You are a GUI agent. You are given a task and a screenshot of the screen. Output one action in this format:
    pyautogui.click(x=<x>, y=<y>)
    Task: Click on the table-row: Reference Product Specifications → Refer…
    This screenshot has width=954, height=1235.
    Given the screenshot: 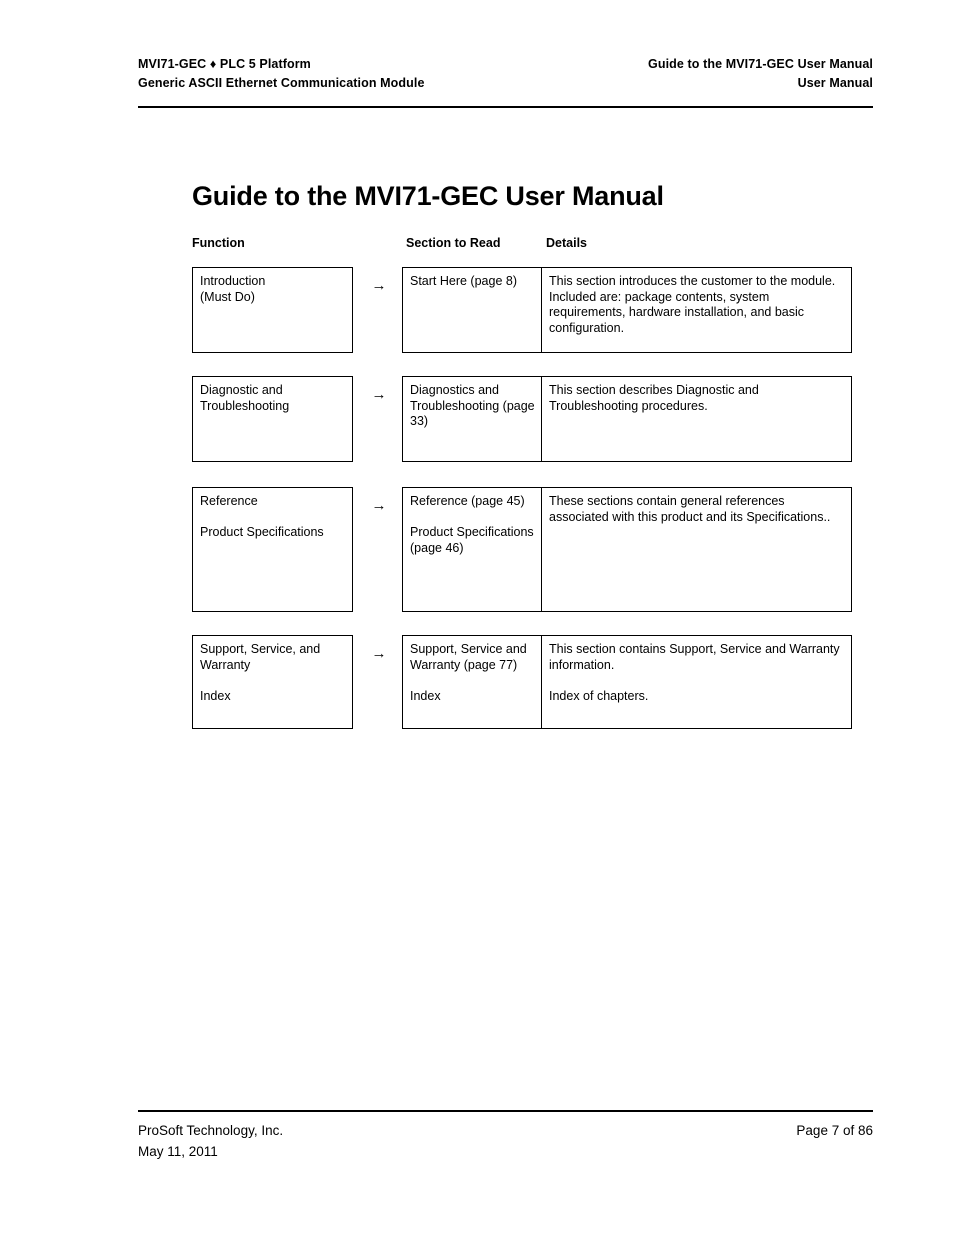 What is the action you would take?
    pyautogui.click(x=522, y=549)
    